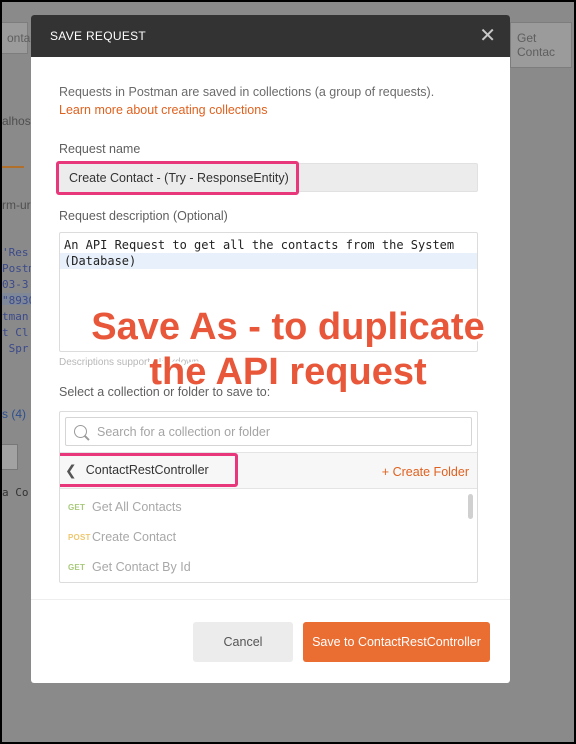 The height and width of the screenshot is (744, 576). I want to click on modal-header: SAVE REQUEST ✕, so click(270, 36).